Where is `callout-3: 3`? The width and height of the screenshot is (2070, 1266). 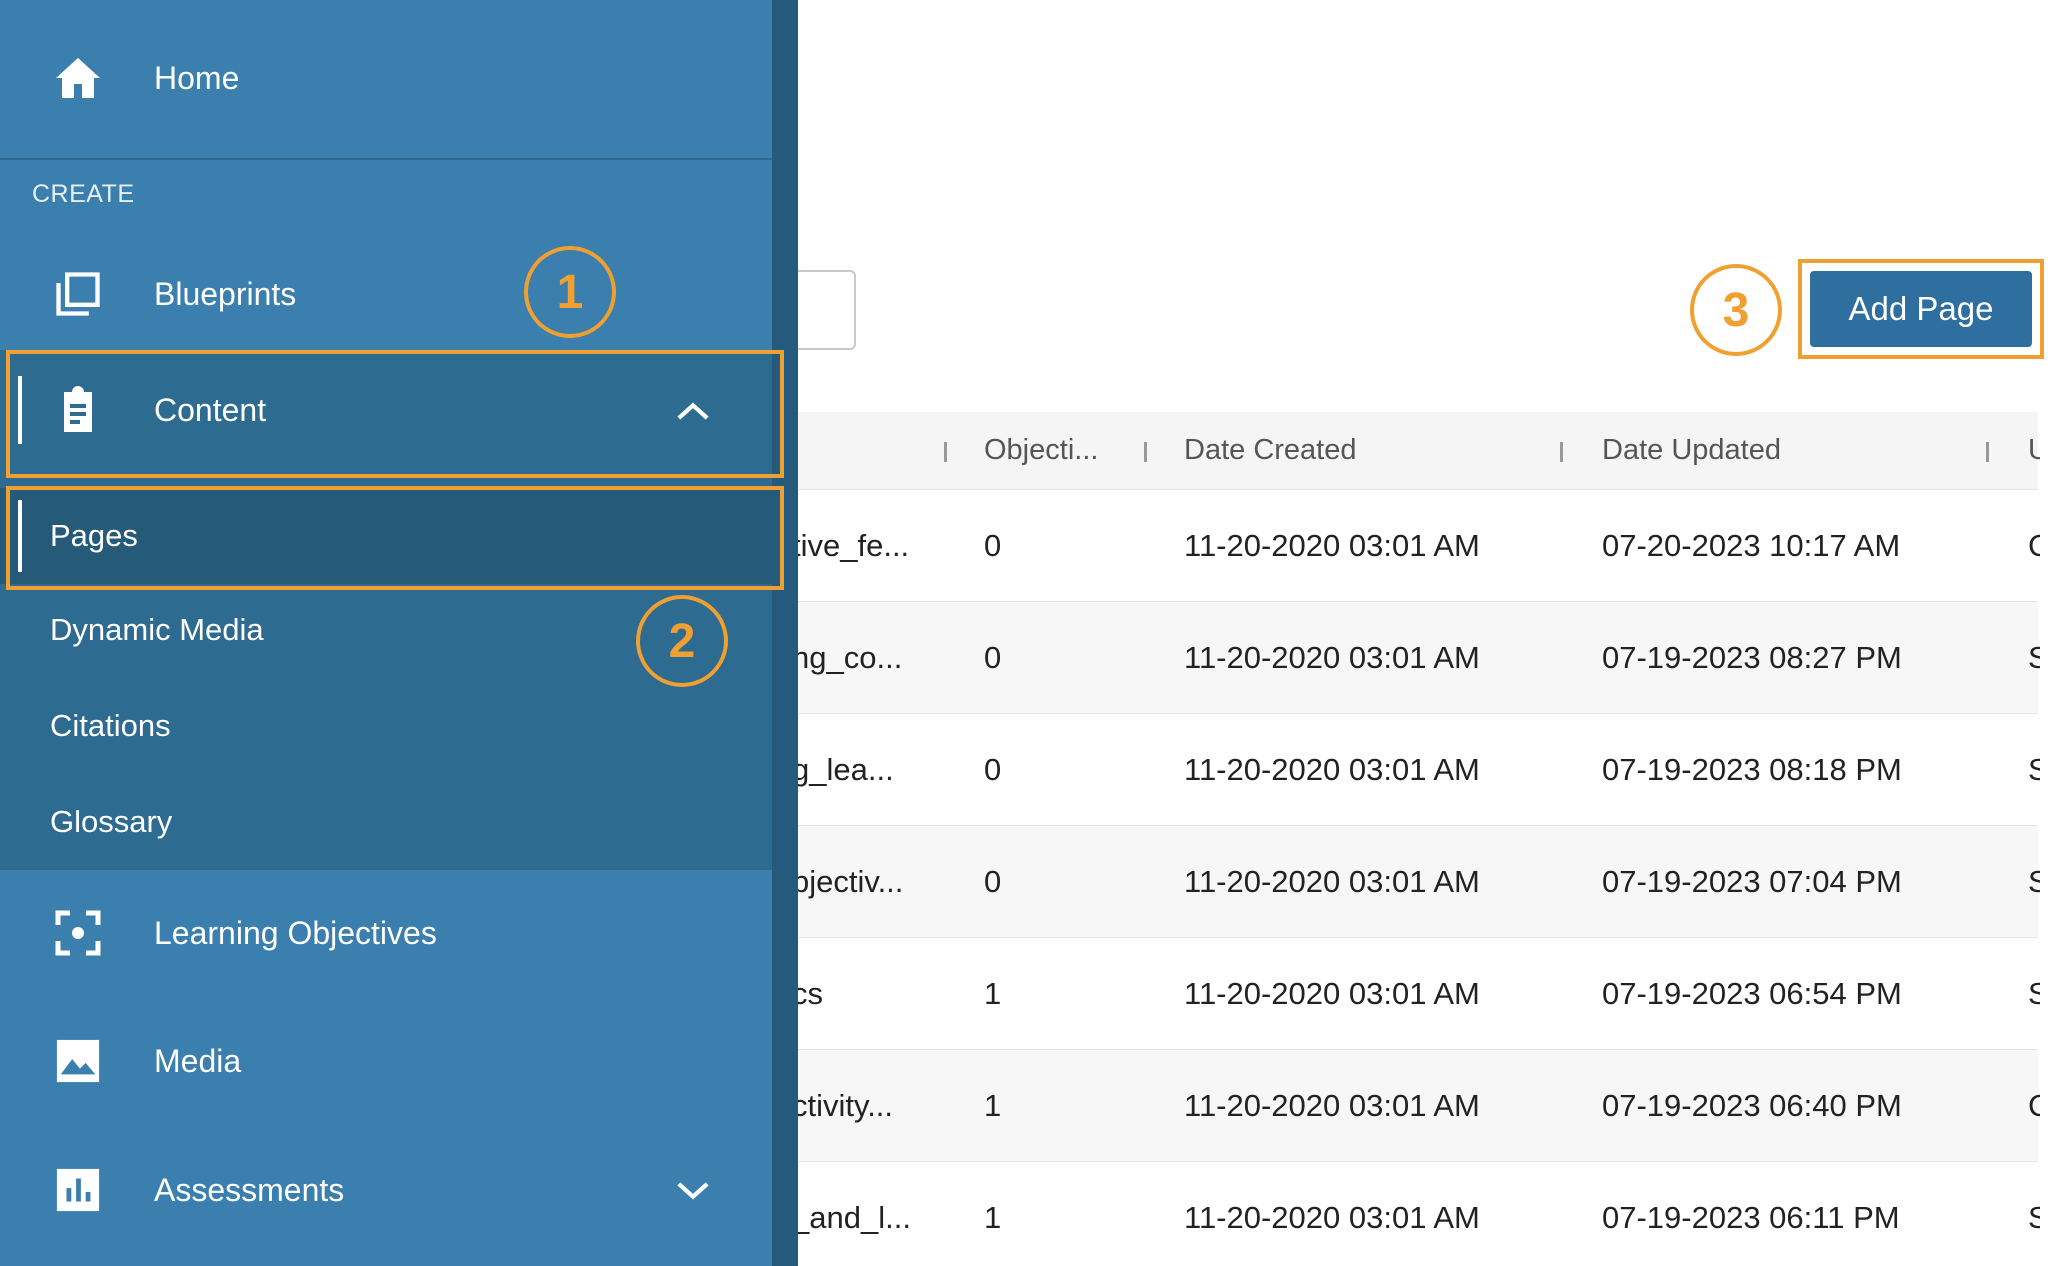
callout-3: 3 is located at coordinates (1736, 310).